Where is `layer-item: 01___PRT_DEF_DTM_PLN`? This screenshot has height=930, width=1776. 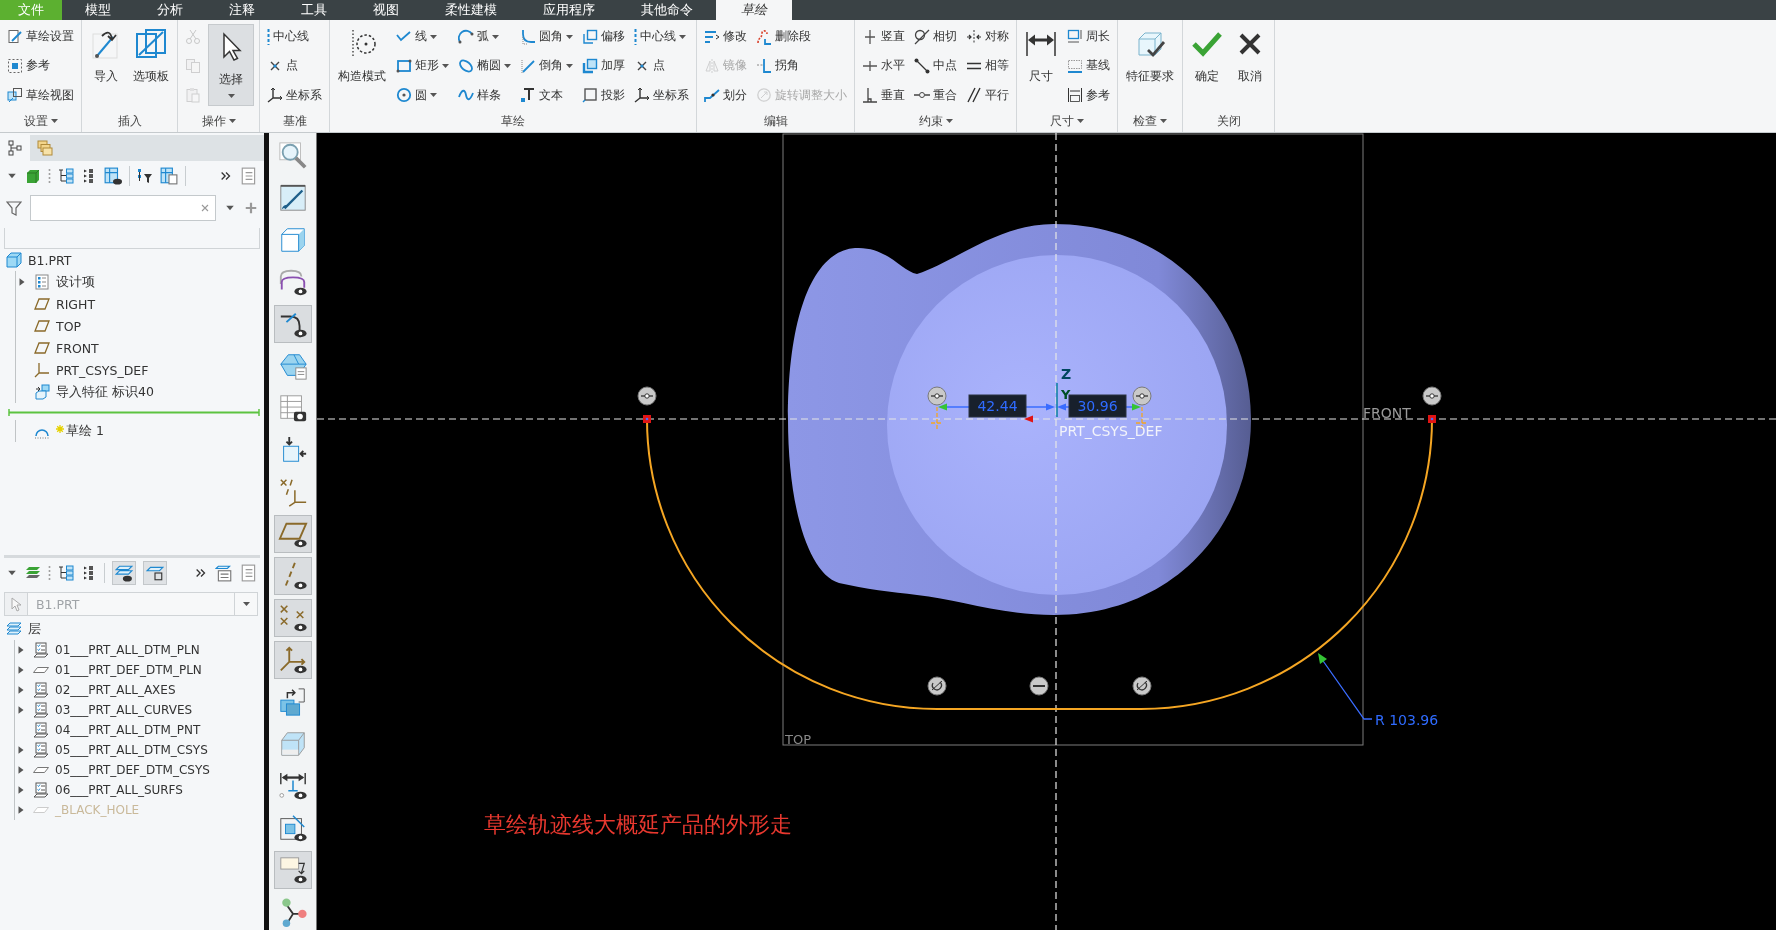 layer-item: 01___PRT_DEF_DTM_PLN is located at coordinates (108, 670).